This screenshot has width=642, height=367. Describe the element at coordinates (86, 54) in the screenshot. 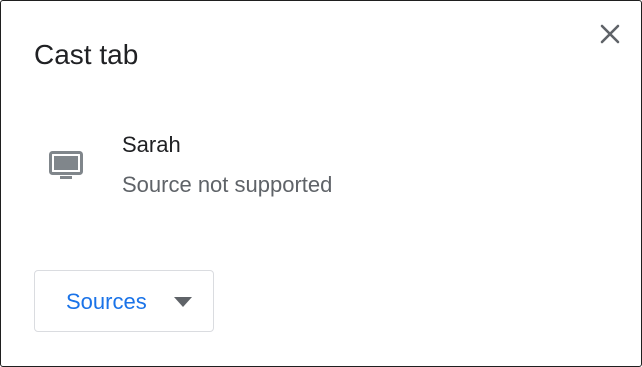

I see `dialog-title: Cast tab` at that location.